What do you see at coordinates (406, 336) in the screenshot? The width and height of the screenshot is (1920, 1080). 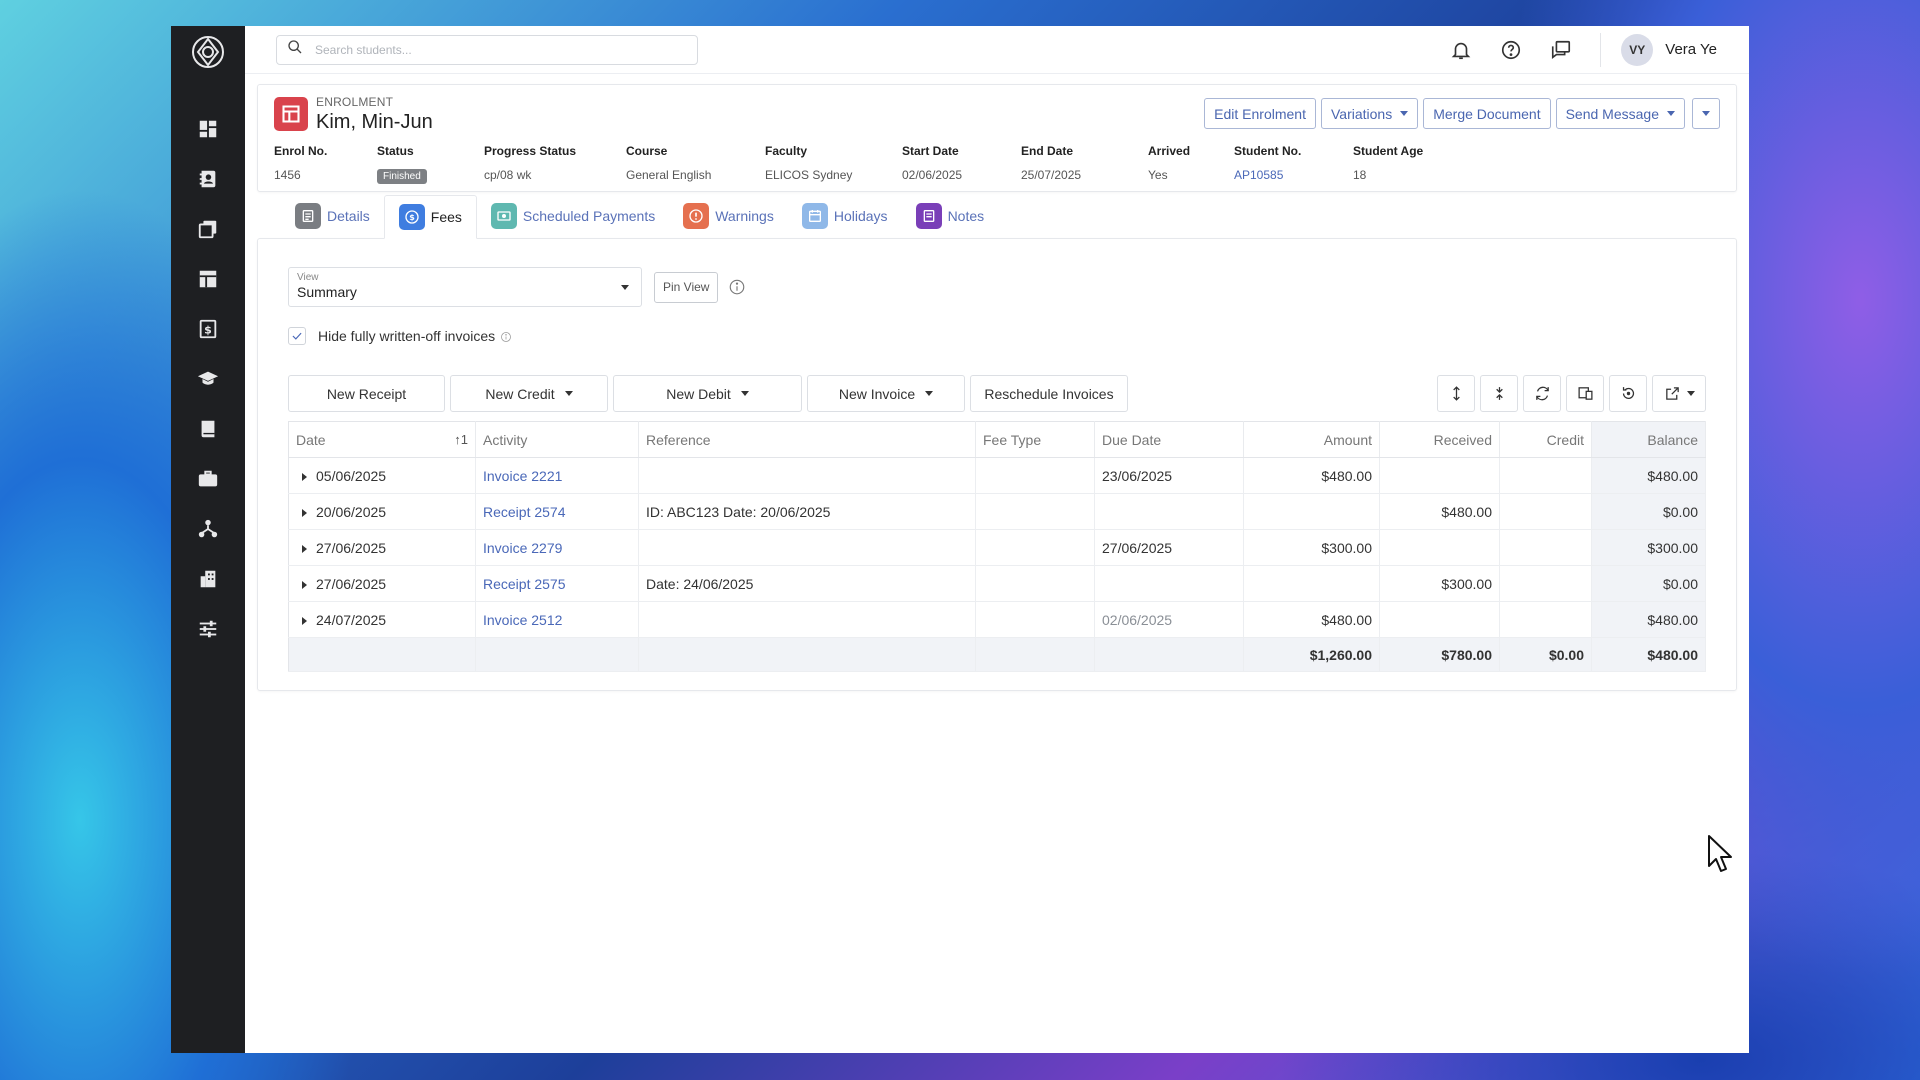 I see `hide-written-off-label: Hide fully written-off invoices` at bounding box center [406, 336].